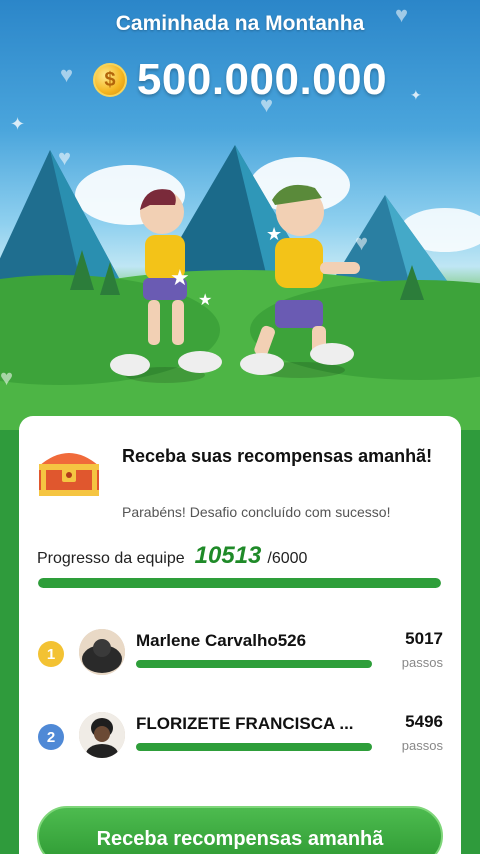 This screenshot has height=854, width=480. Describe the element at coordinates (424, 638) in the screenshot. I see `steps-count: 5017` at that location.